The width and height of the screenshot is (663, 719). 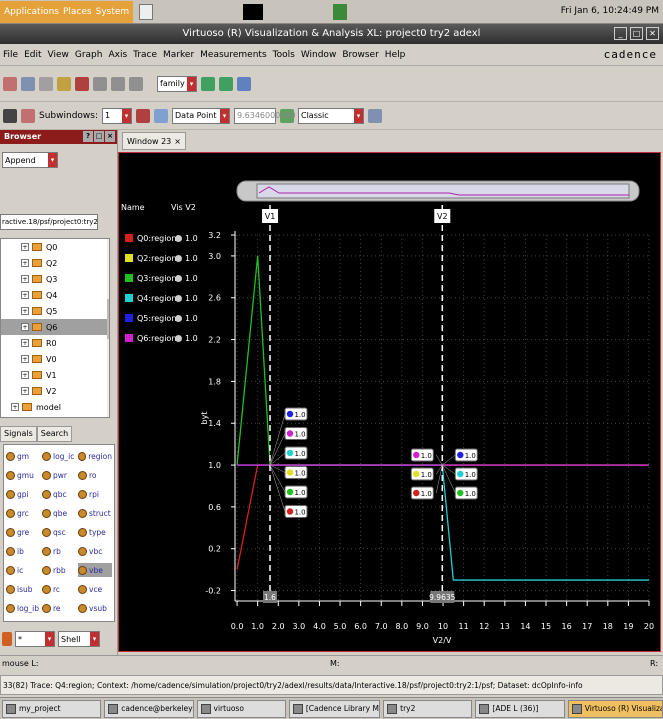 I want to click on signal-log_ib: log_ib, so click(x=23, y=608).